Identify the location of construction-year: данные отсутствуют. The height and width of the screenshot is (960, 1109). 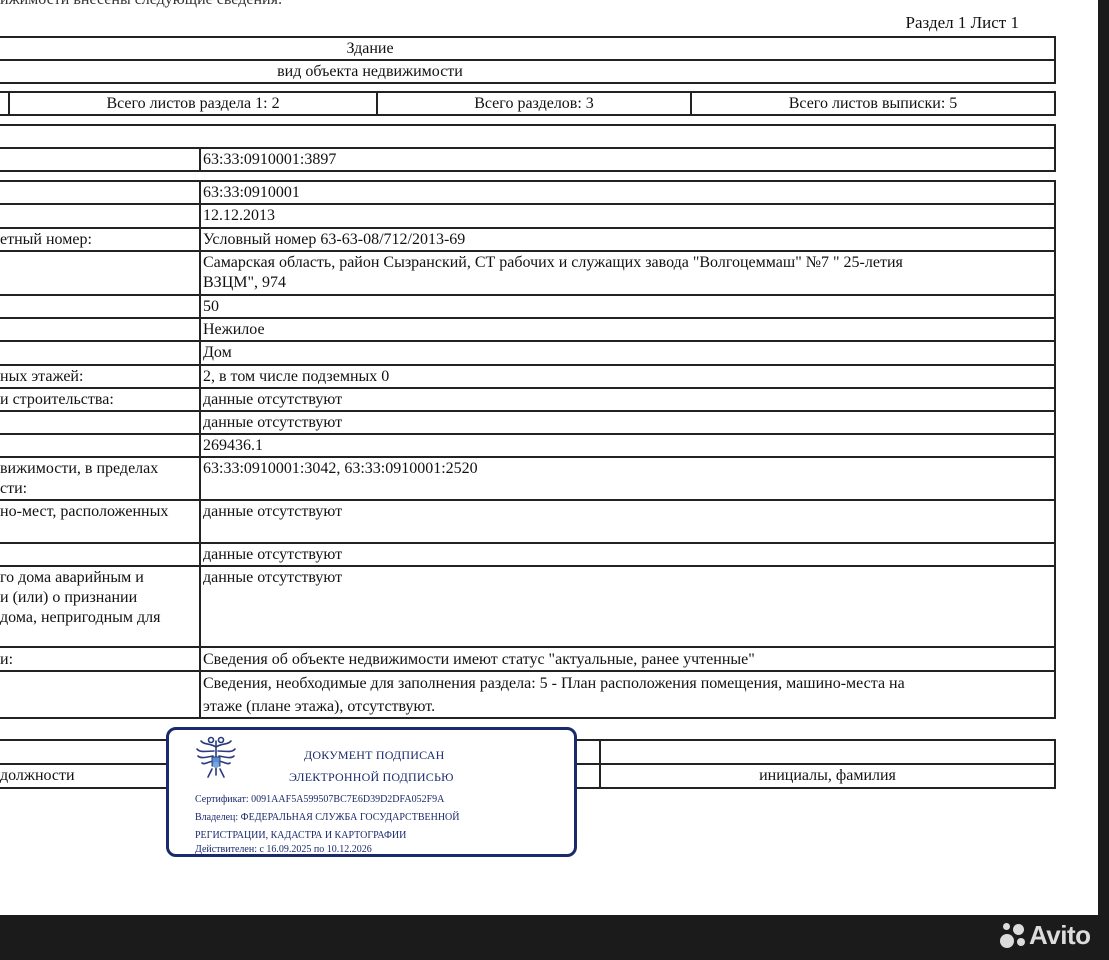
(273, 399).